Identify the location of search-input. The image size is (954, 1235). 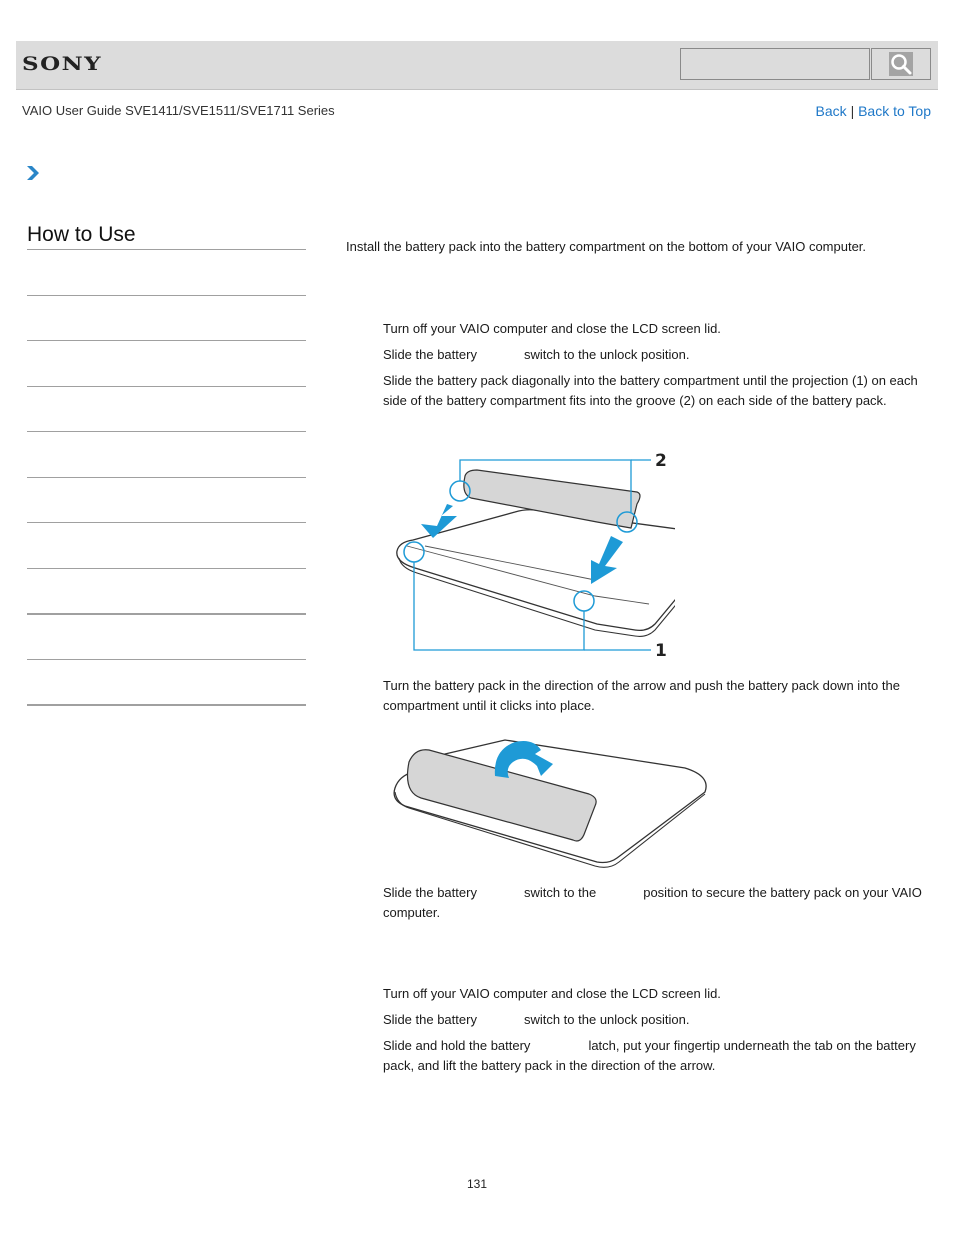
(775, 64).